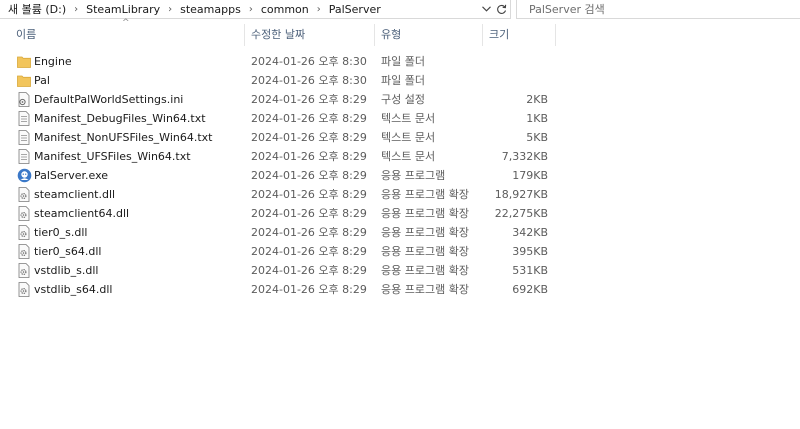 The width and height of the screenshot is (800, 429). Describe the element at coordinates (355, 9) in the screenshot. I see `breadcrumb-palserver: PalServer` at that location.